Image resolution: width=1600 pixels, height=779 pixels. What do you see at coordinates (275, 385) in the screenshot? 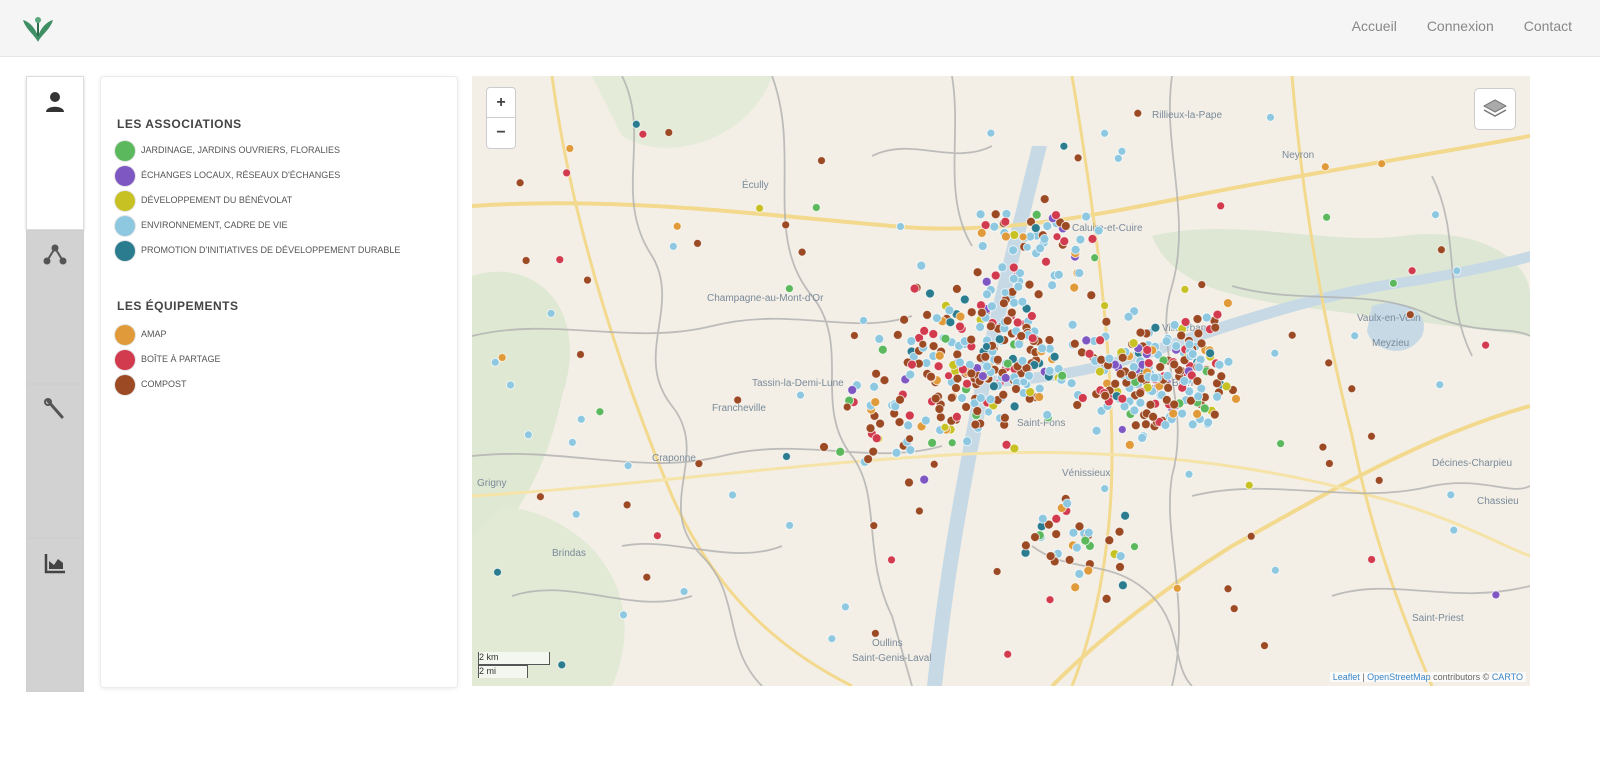
I see `legend-item: COMPOST` at bounding box center [275, 385].